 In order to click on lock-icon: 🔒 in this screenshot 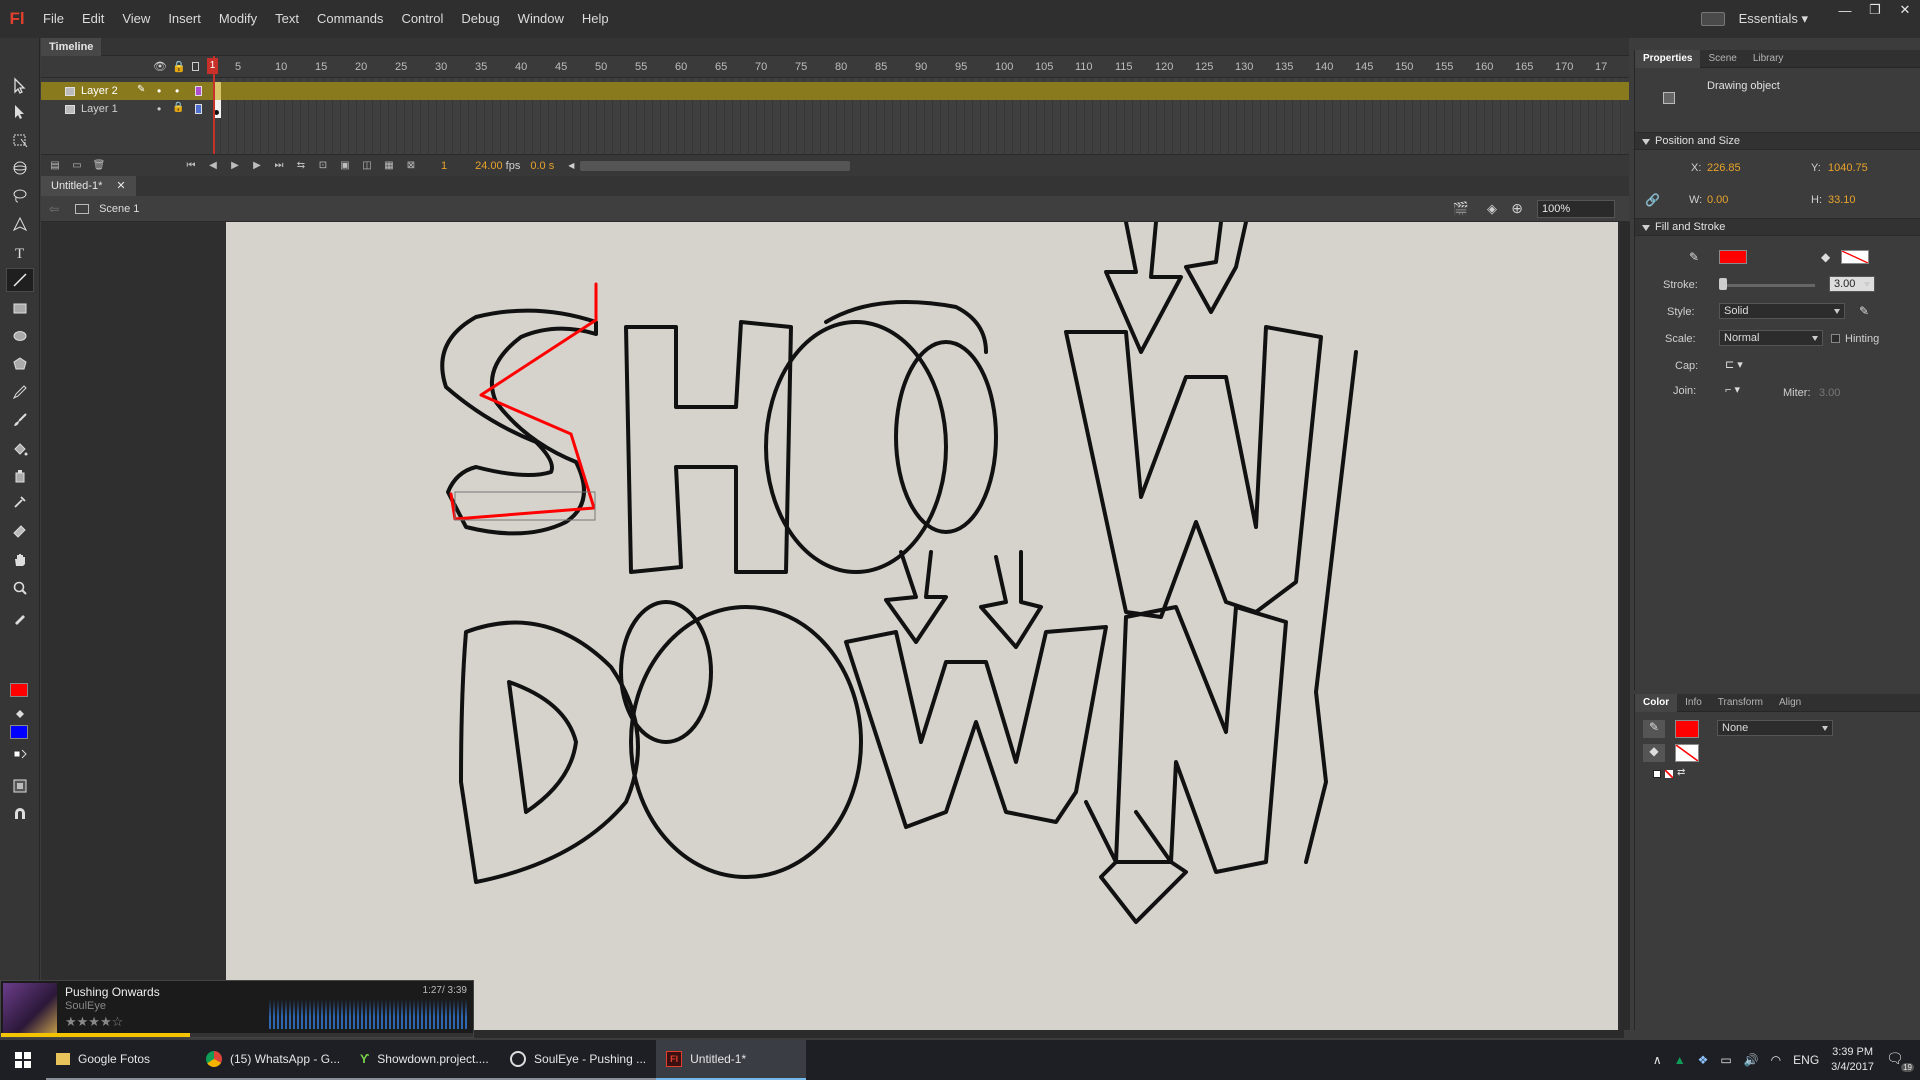, I will do `click(179, 66)`.